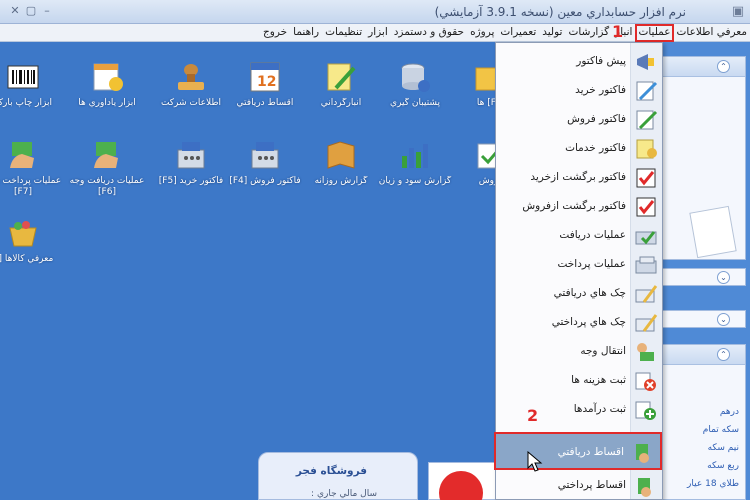 The image size is (750, 500). What do you see at coordinates (341, 155) in the screenshot?
I see `book-icon` at bounding box center [341, 155].